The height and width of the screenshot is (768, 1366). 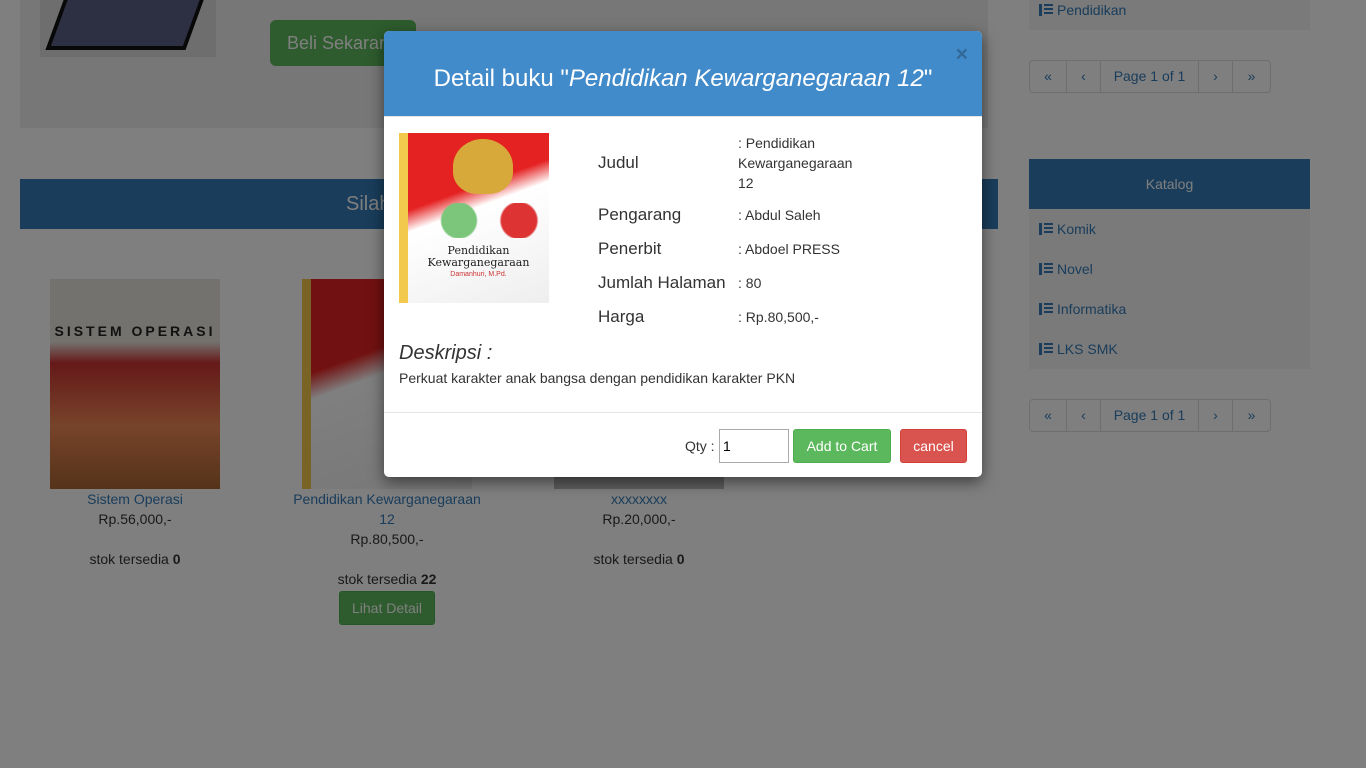 I want to click on field-value: : Abdoel PRESS, so click(x=789, y=249).